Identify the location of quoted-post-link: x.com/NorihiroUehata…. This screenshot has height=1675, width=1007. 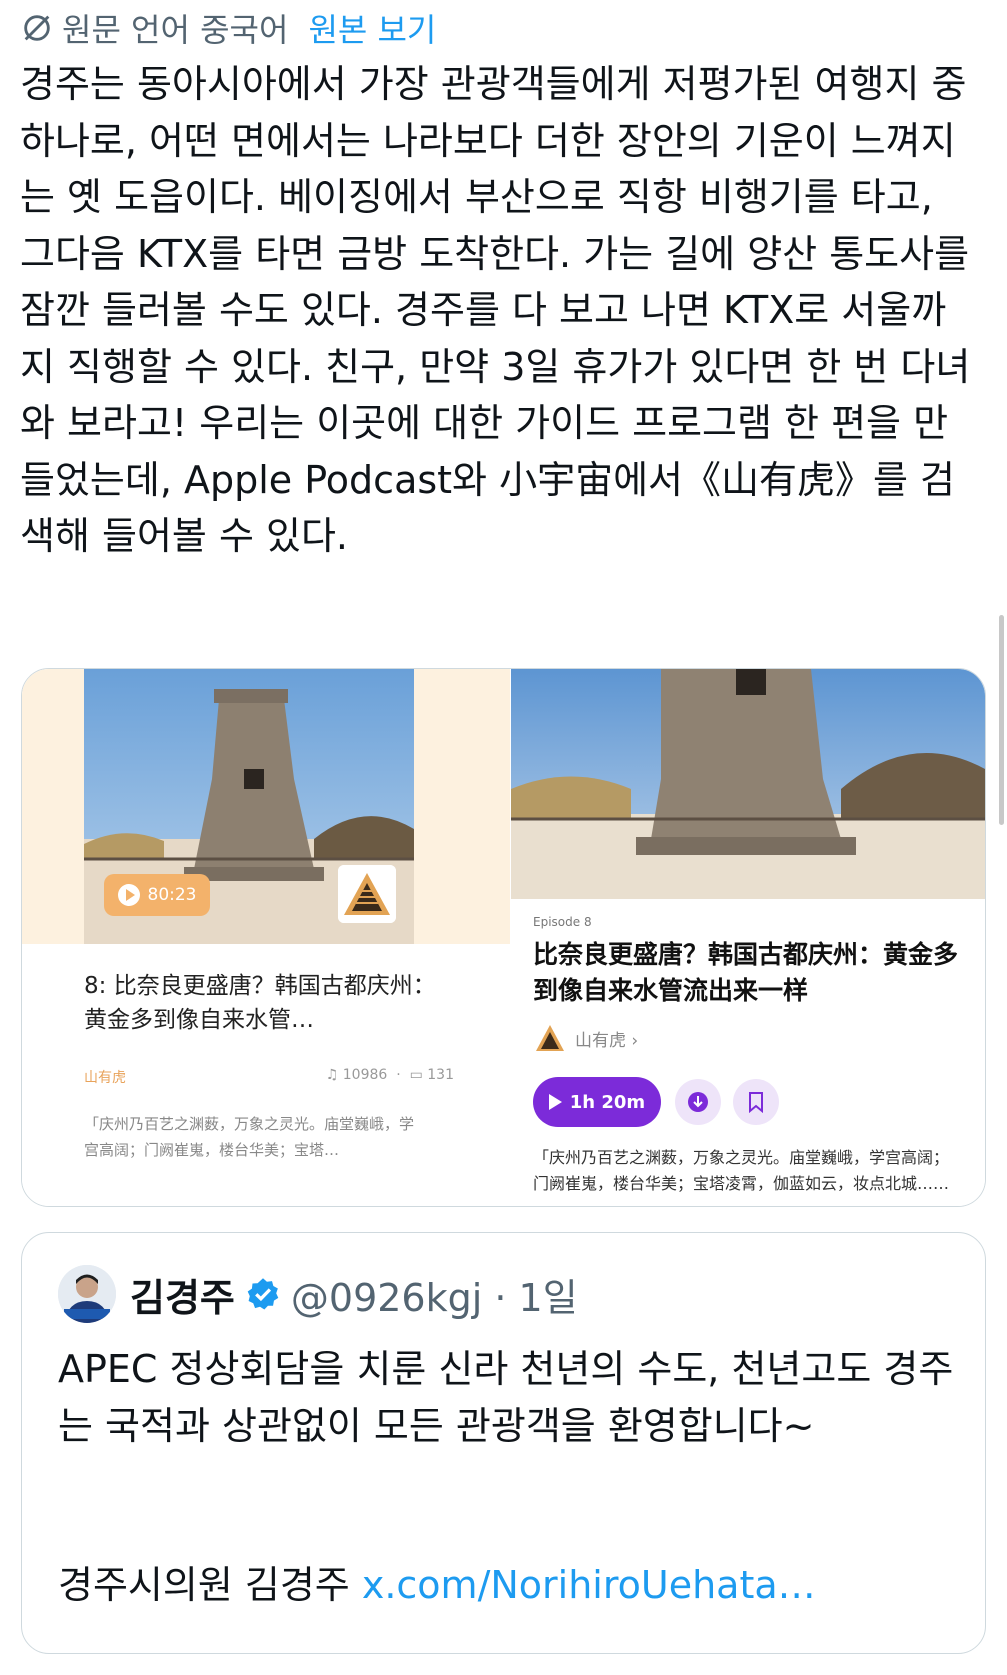
(589, 1585).